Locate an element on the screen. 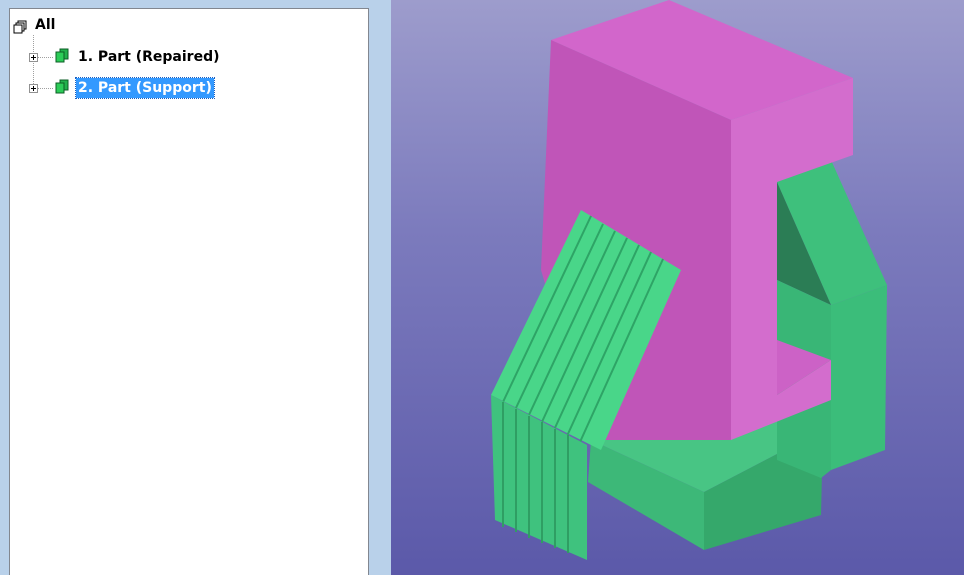 This screenshot has height=575, width=964. tree-item-part-repaired: 1. Part (Repaired) is located at coordinates (149, 57).